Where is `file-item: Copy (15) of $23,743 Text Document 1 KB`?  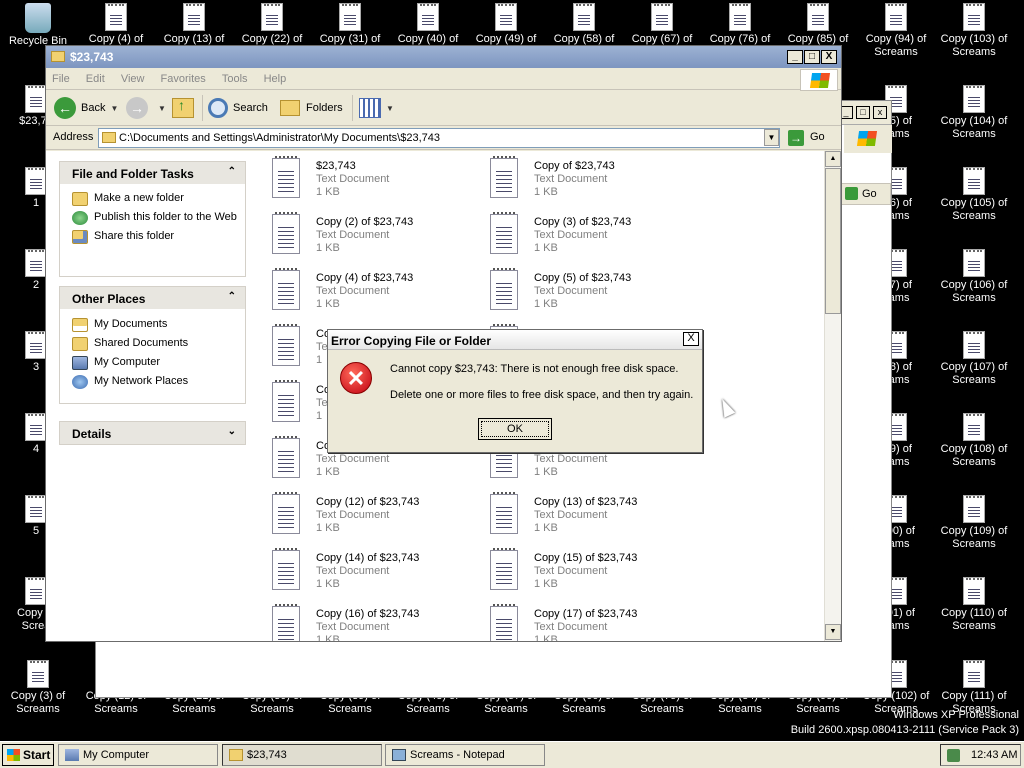 file-item: Copy (15) of $23,743 Text Document 1 KB is located at coordinates (591, 573).